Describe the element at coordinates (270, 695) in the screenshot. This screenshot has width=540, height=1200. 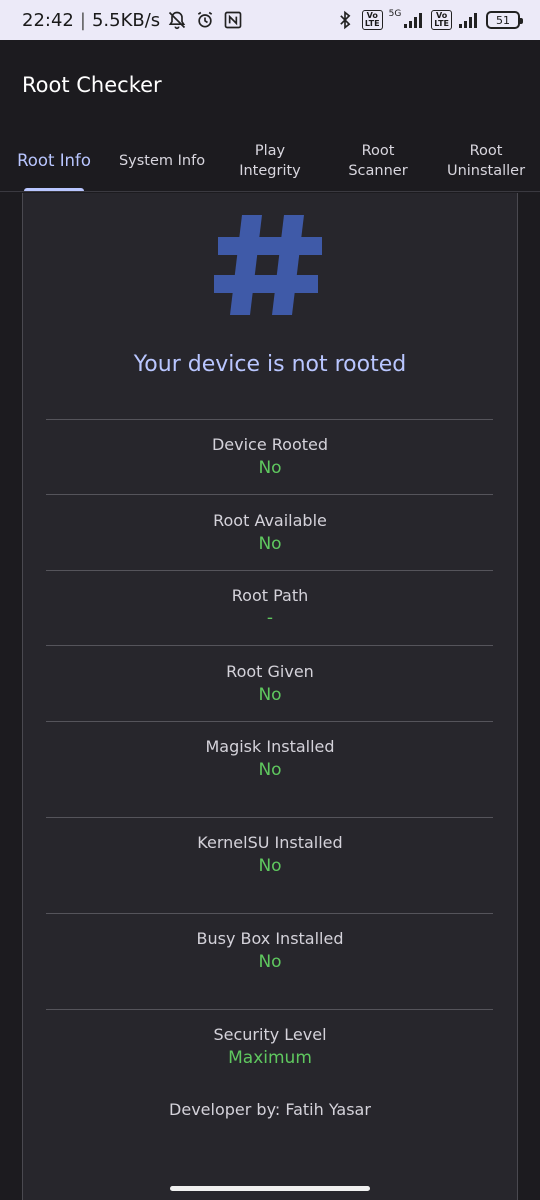
I see `root-given-value: No` at that location.